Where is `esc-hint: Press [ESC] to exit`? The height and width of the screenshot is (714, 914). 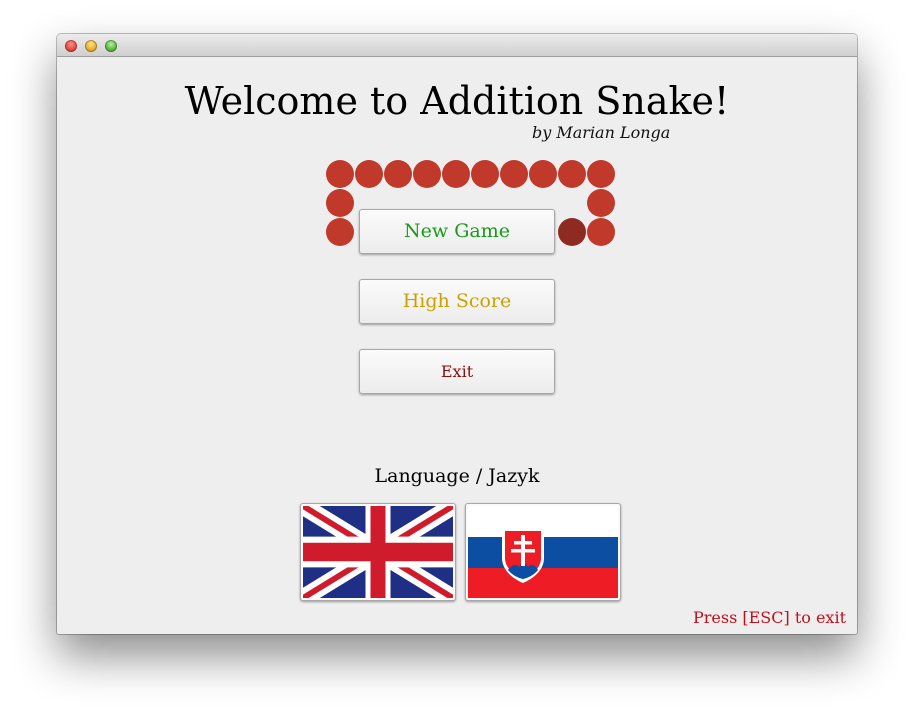 esc-hint: Press [ESC] to exit is located at coordinates (769, 617).